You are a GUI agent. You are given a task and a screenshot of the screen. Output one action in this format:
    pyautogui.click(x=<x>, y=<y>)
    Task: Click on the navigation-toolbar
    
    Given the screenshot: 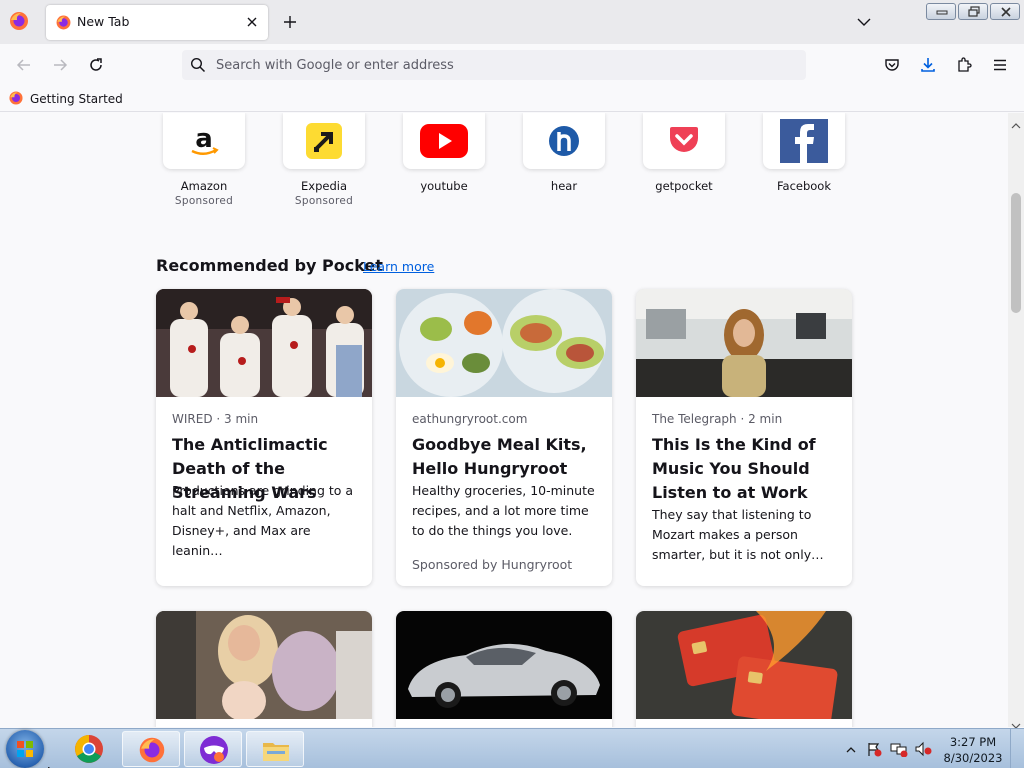 What is the action you would take?
    pyautogui.click(x=512, y=65)
    